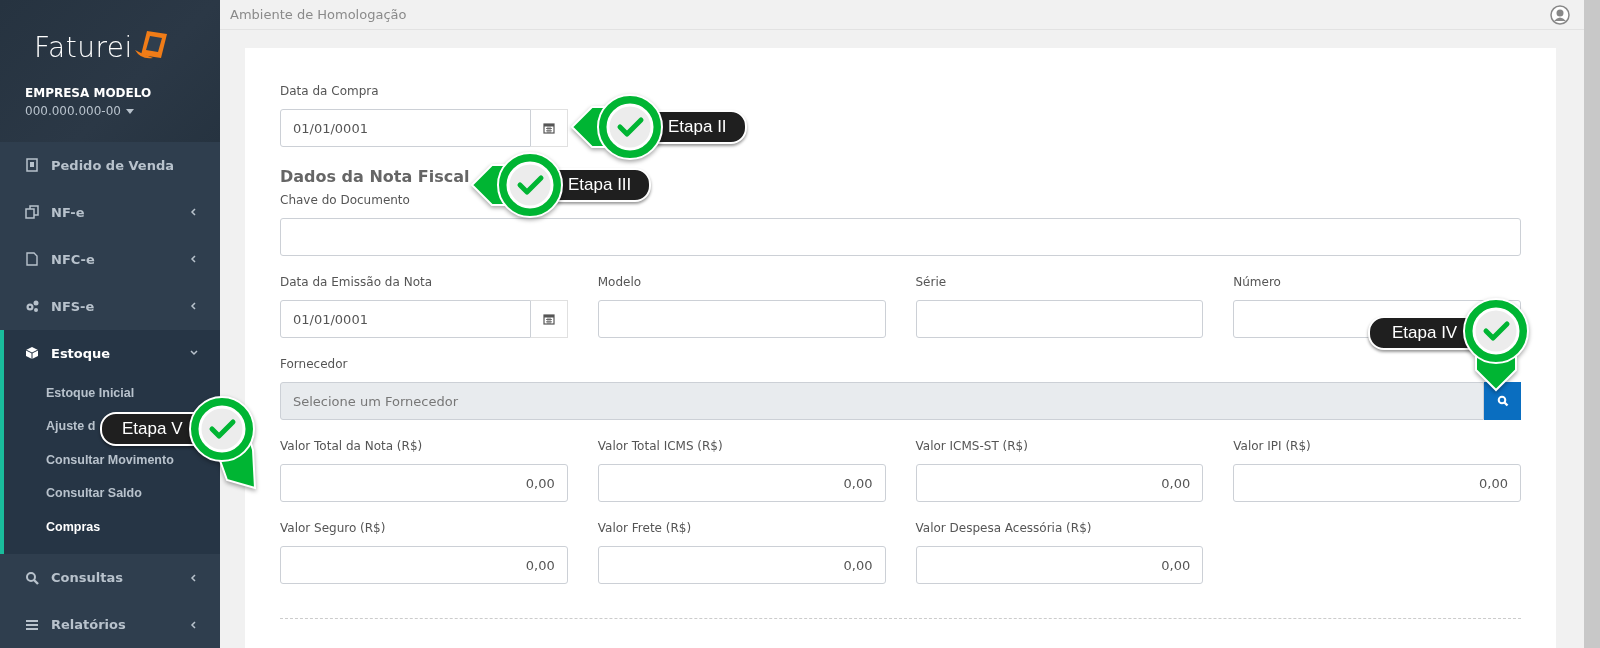  I want to click on menu-item: Relatórios, so click(110, 624).